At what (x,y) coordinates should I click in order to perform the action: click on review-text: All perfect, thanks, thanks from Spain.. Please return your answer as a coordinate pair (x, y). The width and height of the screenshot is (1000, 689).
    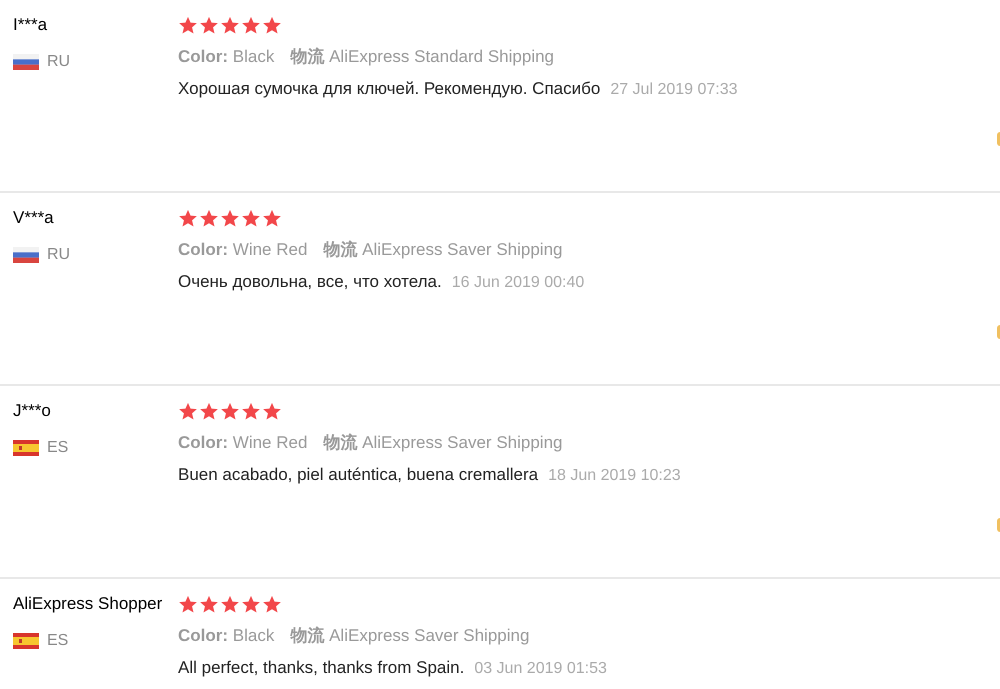
    Looking at the image, I should click on (321, 668).